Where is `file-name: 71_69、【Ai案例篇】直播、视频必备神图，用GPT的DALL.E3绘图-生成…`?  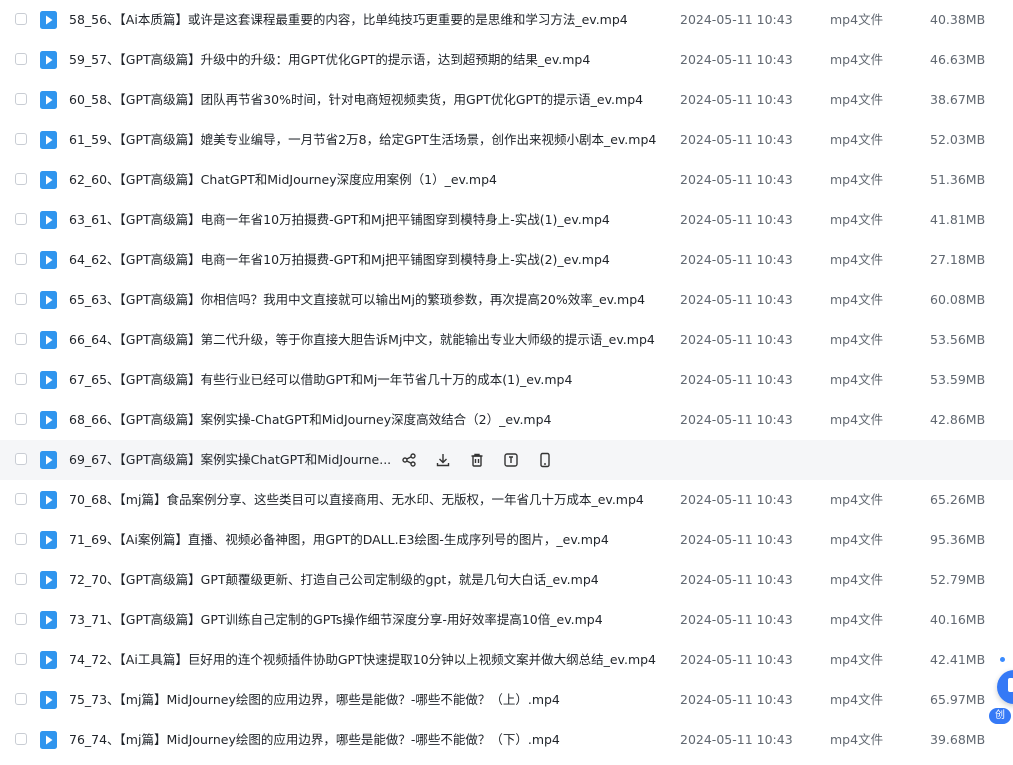 file-name: 71_69、【Ai案例篇】直播、视频必备神图，用GPT的DALL.E3绘图-生成… is located at coordinates (339, 540).